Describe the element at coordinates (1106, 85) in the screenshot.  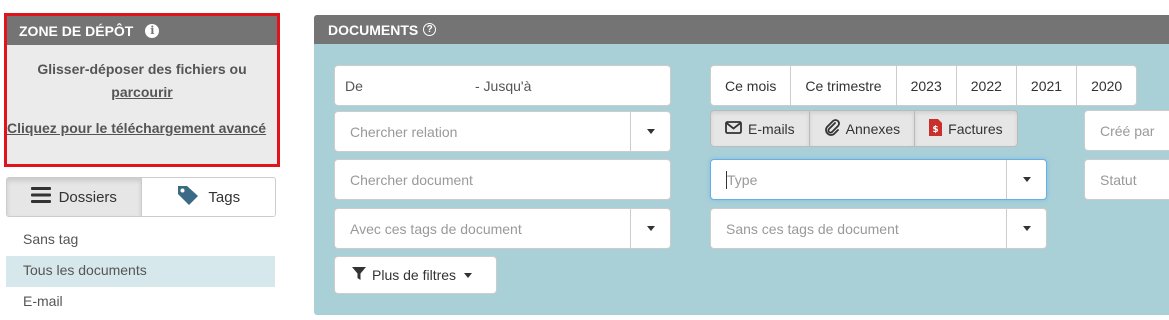
I see `period-2020-button: 2020` at that location.